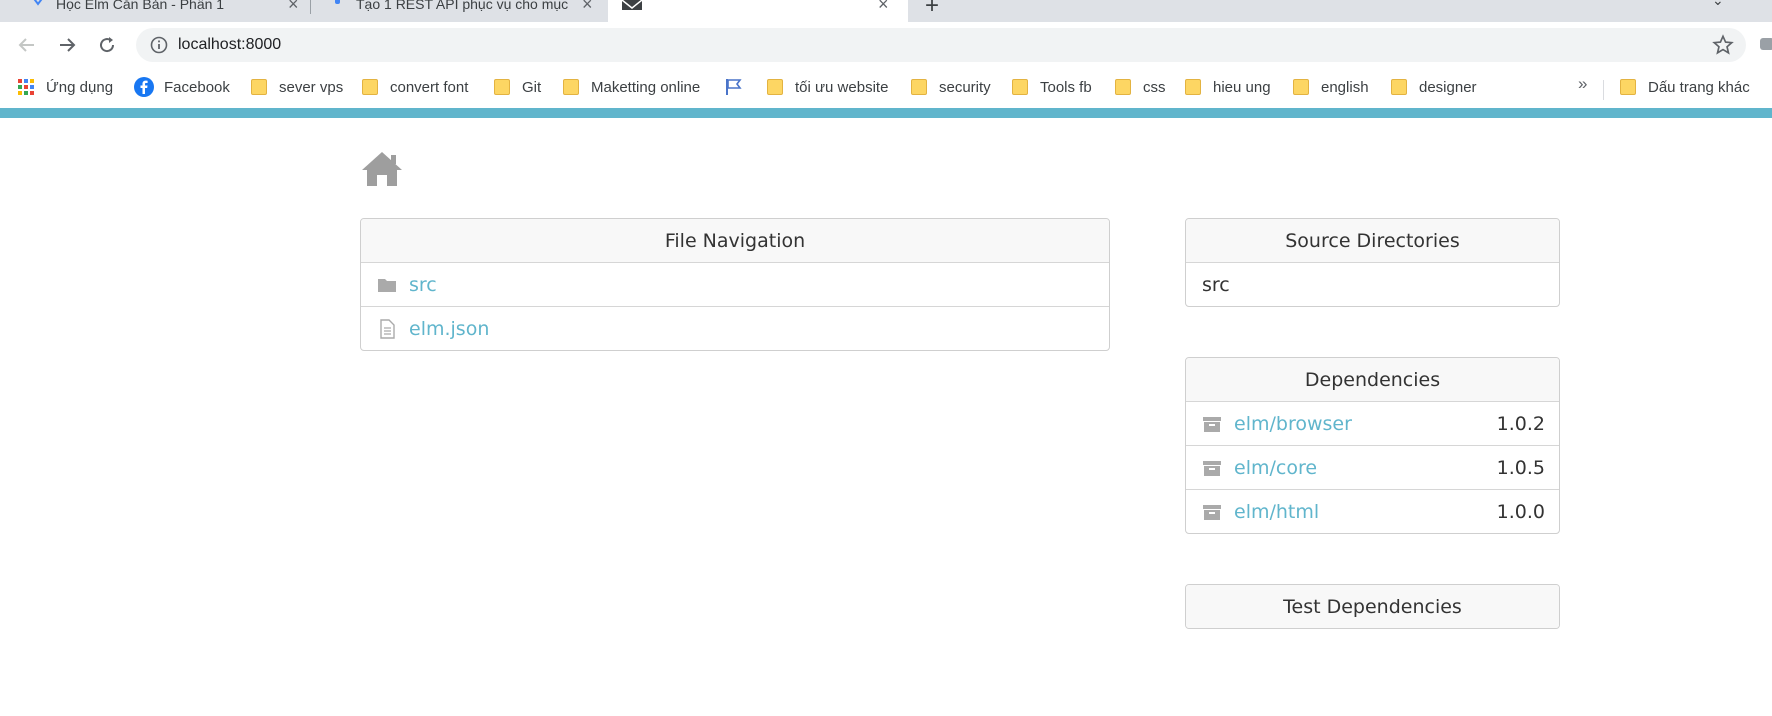  What do you see at coordinates (1372, 468) in the screenshot?
I see `dependency-row: elm/core 1.0.5` at bounding box center [1372, 468].